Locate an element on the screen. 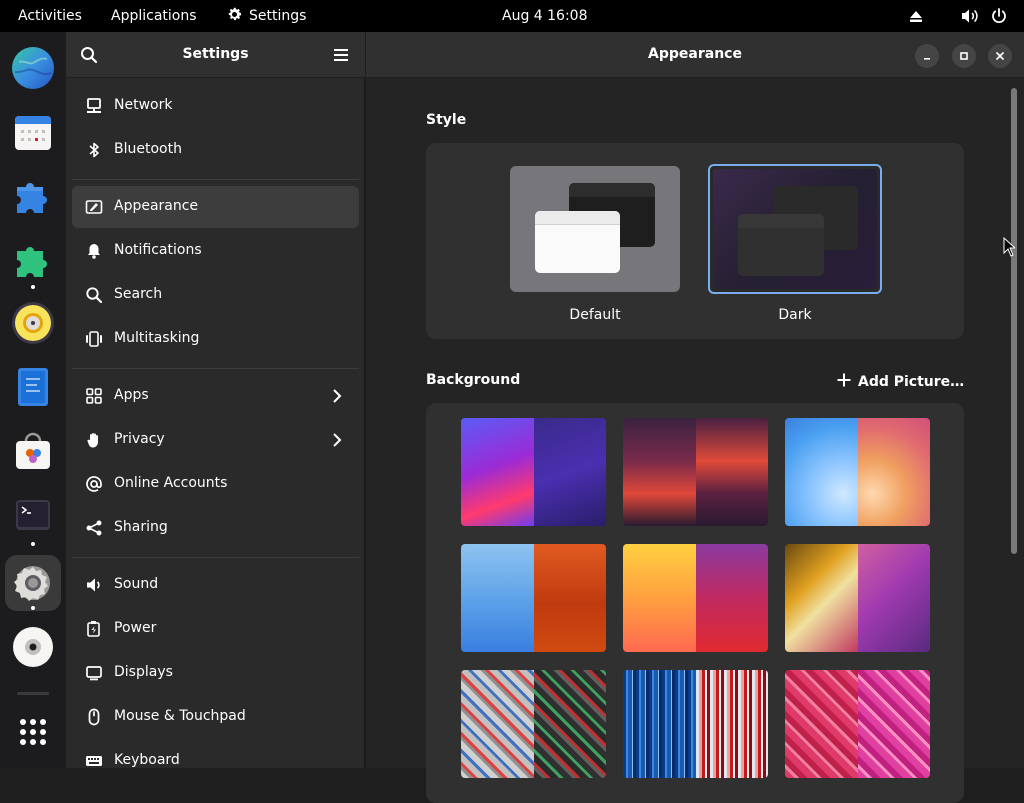 The height and width of the screenshot is (803, 1024). style-option-default-label: Default is located at coordinates (595, 315).